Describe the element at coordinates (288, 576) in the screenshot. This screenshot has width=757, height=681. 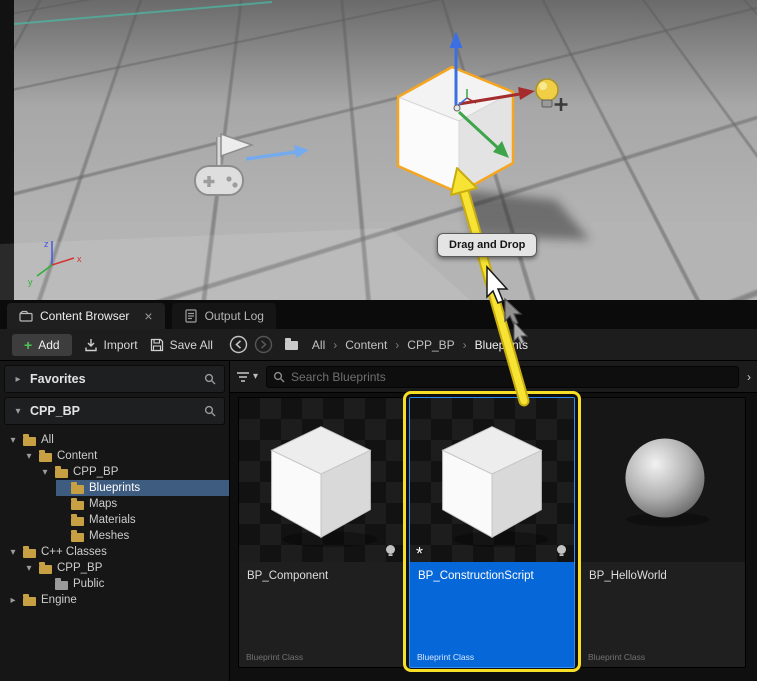
I see `asset-name: BP_Component` at that location.